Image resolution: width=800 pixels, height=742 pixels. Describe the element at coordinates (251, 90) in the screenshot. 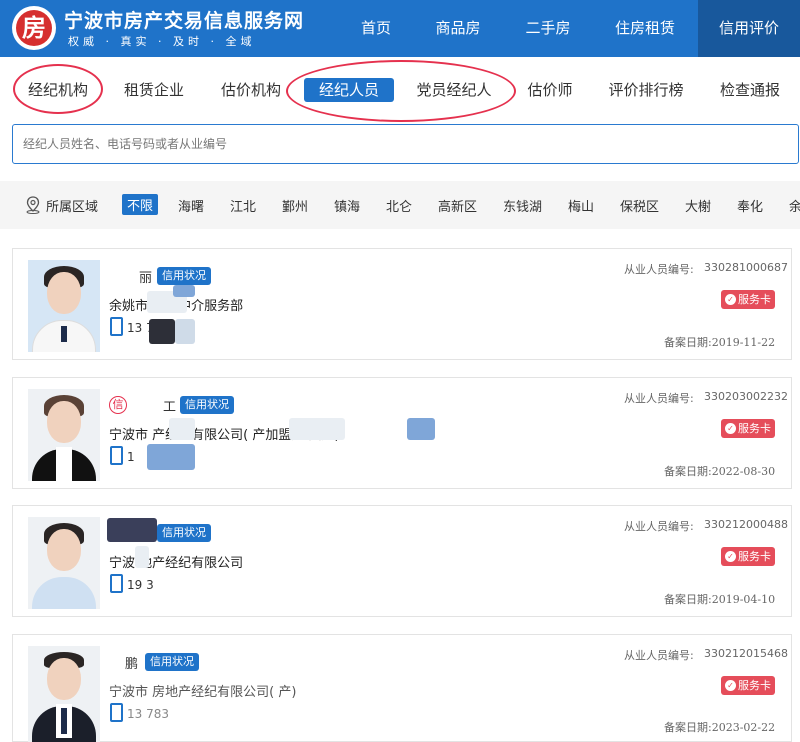

I see `tab-appraisal-agencies: 估价机构` at that location.